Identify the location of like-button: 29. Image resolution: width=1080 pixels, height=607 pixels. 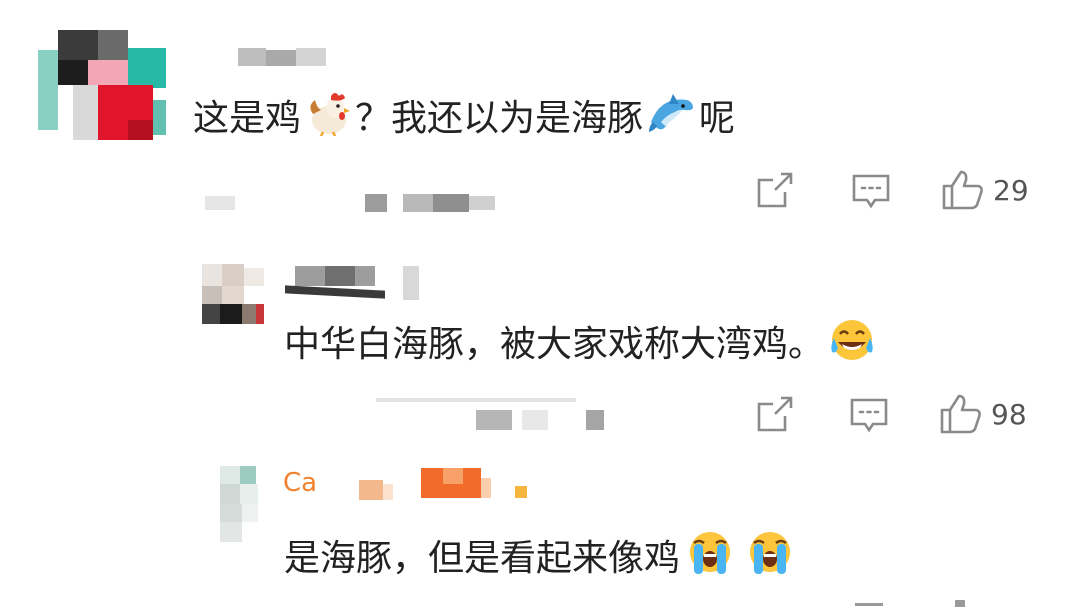
(985, 190).